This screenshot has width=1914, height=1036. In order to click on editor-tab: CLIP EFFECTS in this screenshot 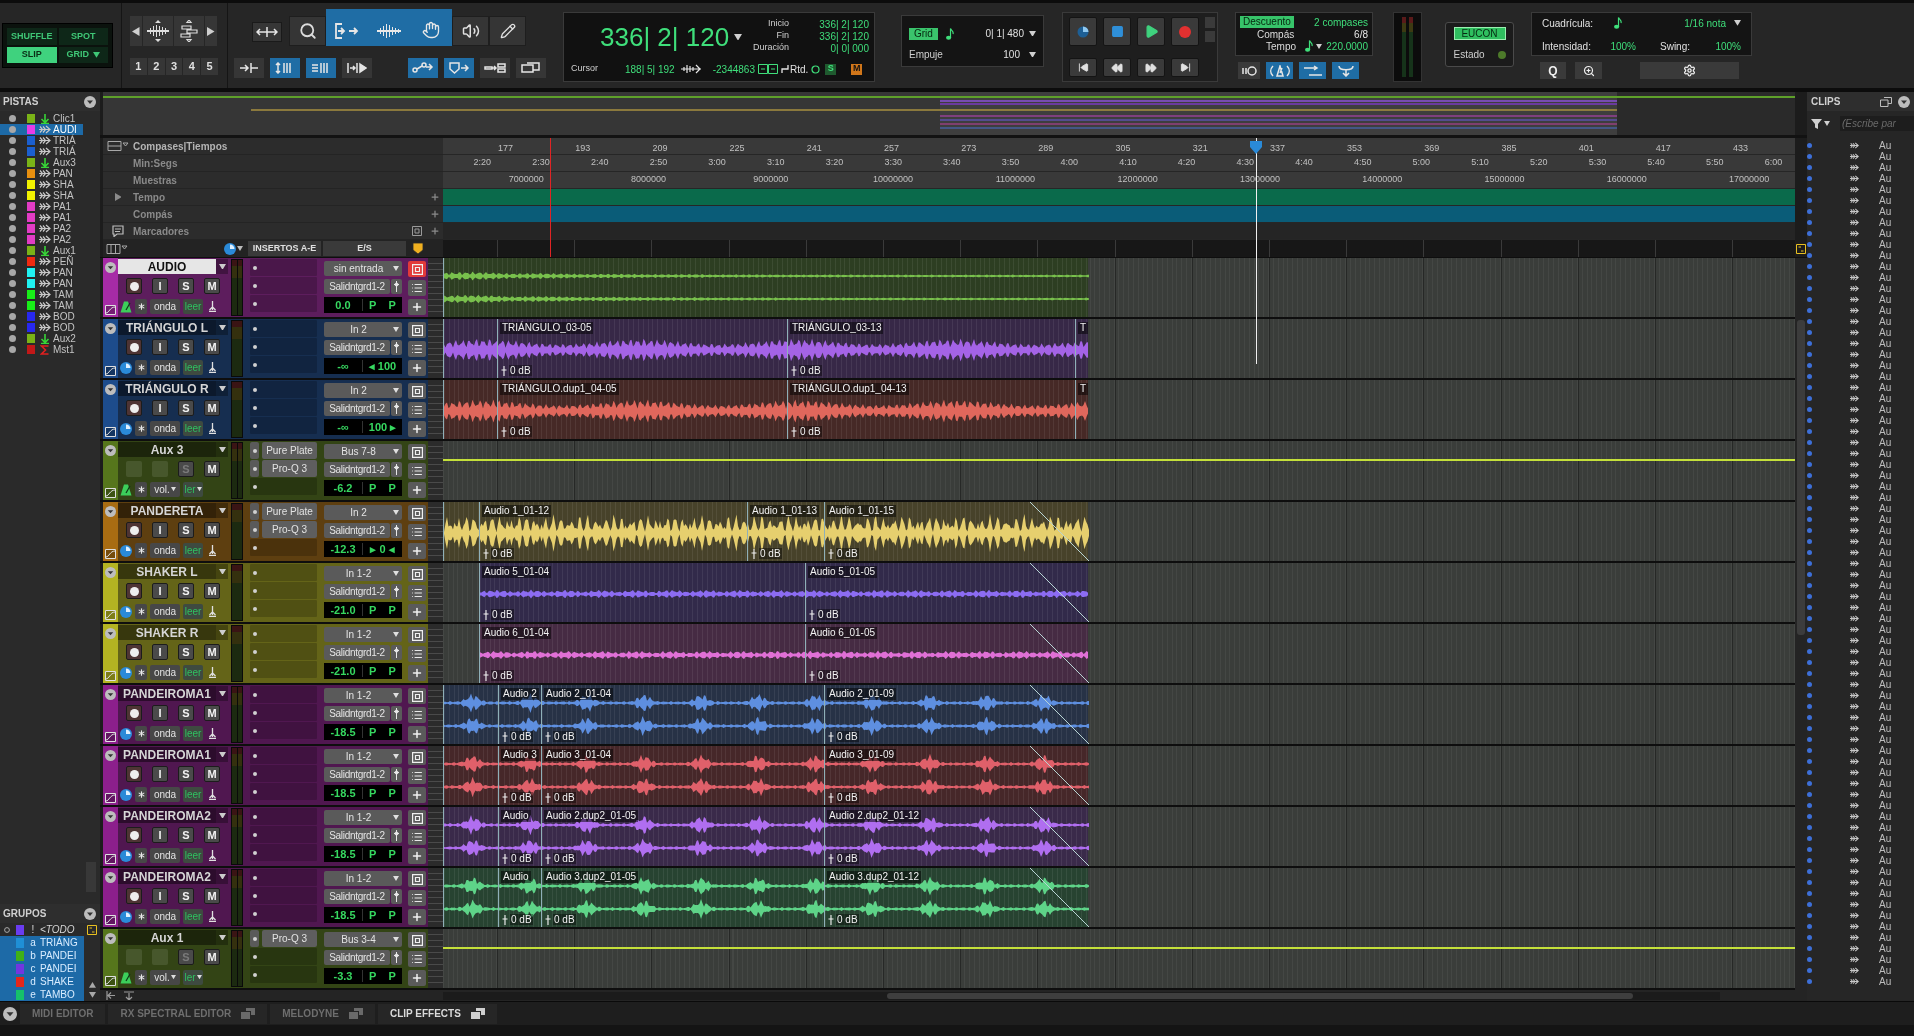, I will do `click(437, 1013)`.